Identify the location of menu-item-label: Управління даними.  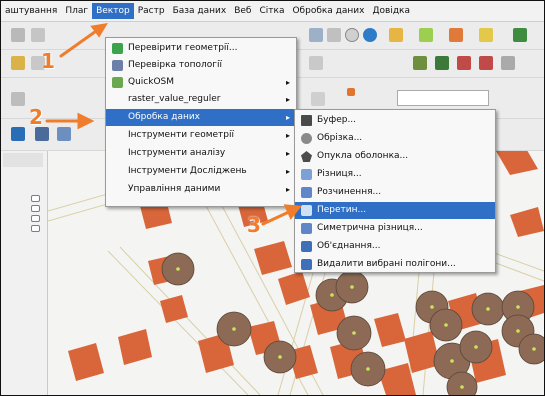
(174, 189).